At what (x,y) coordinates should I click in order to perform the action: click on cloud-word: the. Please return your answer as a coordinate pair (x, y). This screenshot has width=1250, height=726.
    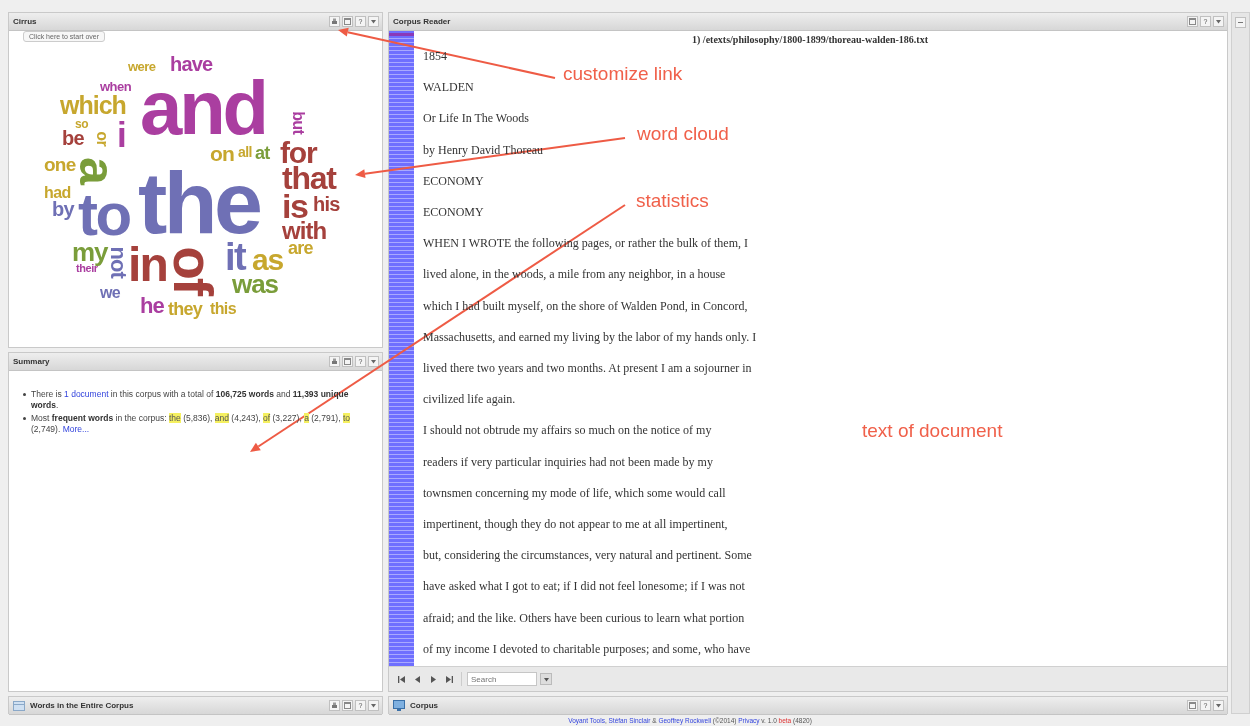
    Looking at the image, I should click on (199, 203).